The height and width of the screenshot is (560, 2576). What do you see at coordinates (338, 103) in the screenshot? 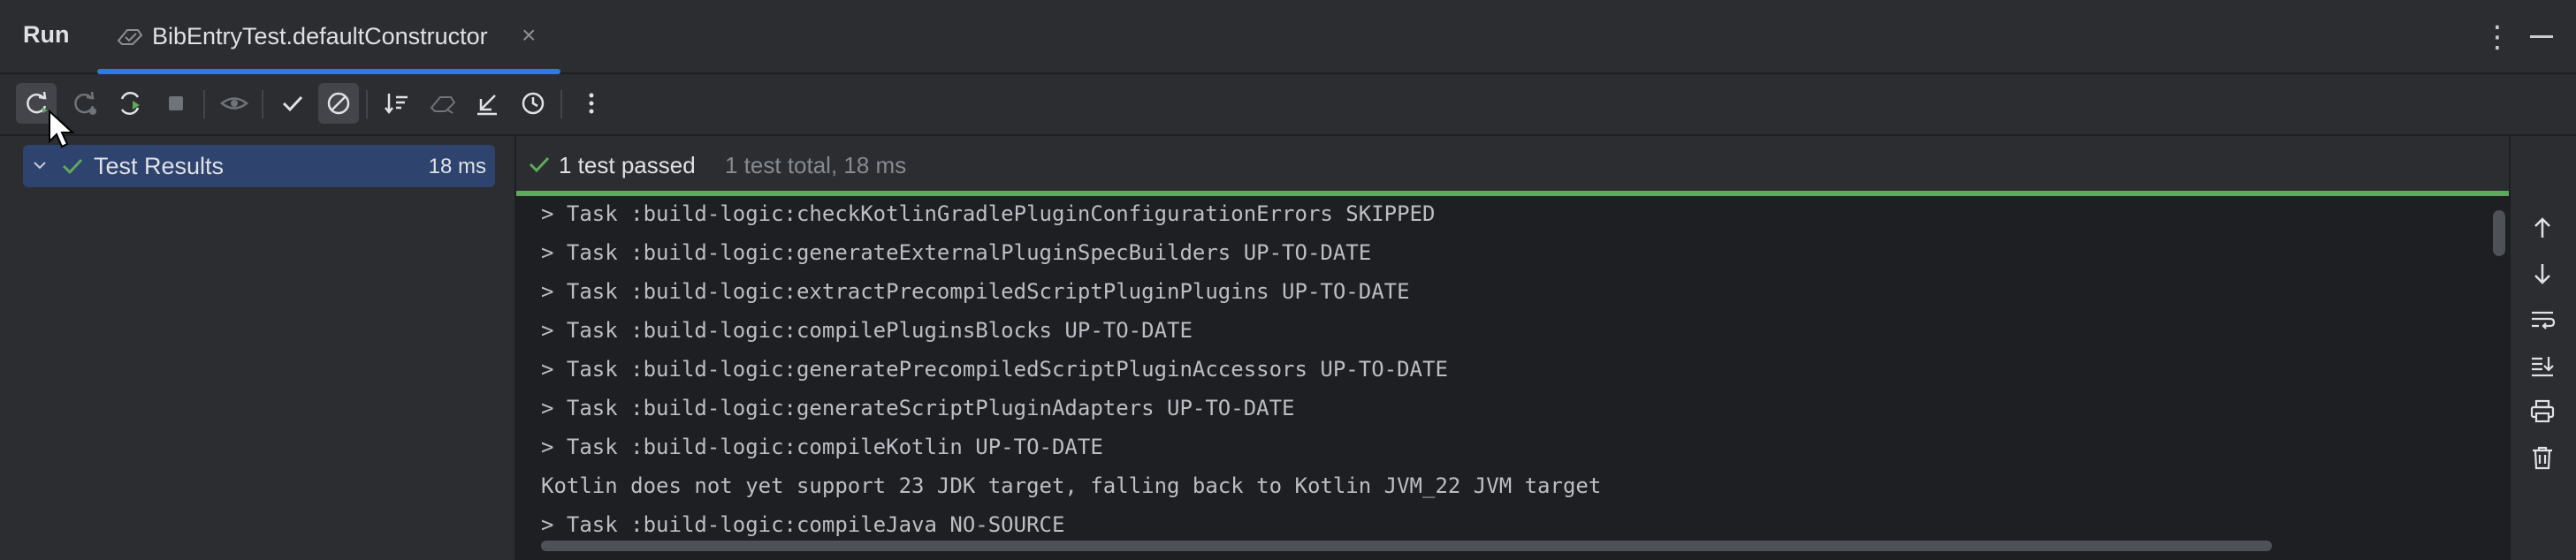
I see `show-ignored-icon` at bounding box center [338, 103].